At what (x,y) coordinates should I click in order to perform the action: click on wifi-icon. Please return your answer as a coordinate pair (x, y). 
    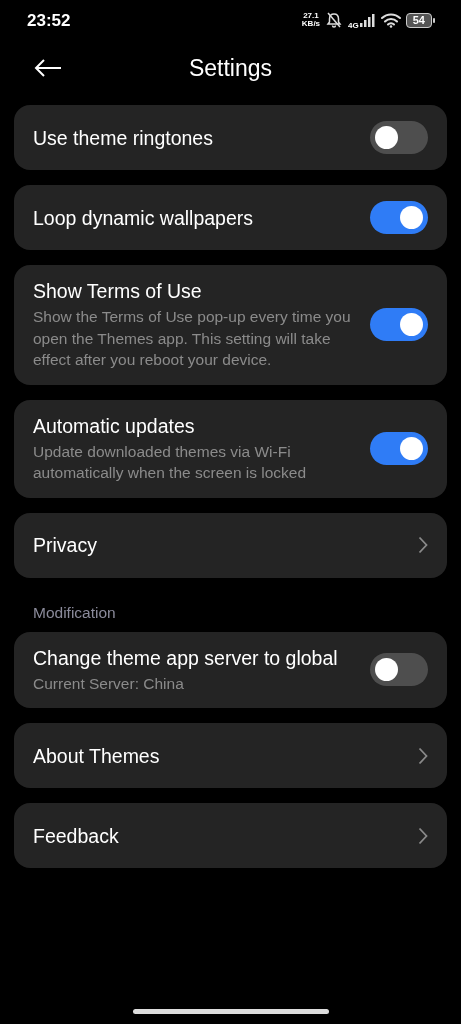
    Looking at the image, I should click on (390, 20).